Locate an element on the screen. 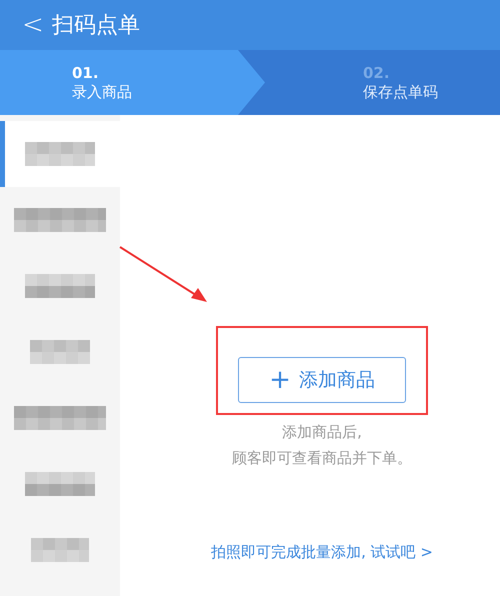 The image size is (500, 596). screen-title: 扫码点单 is located at coordinates (96, 26).